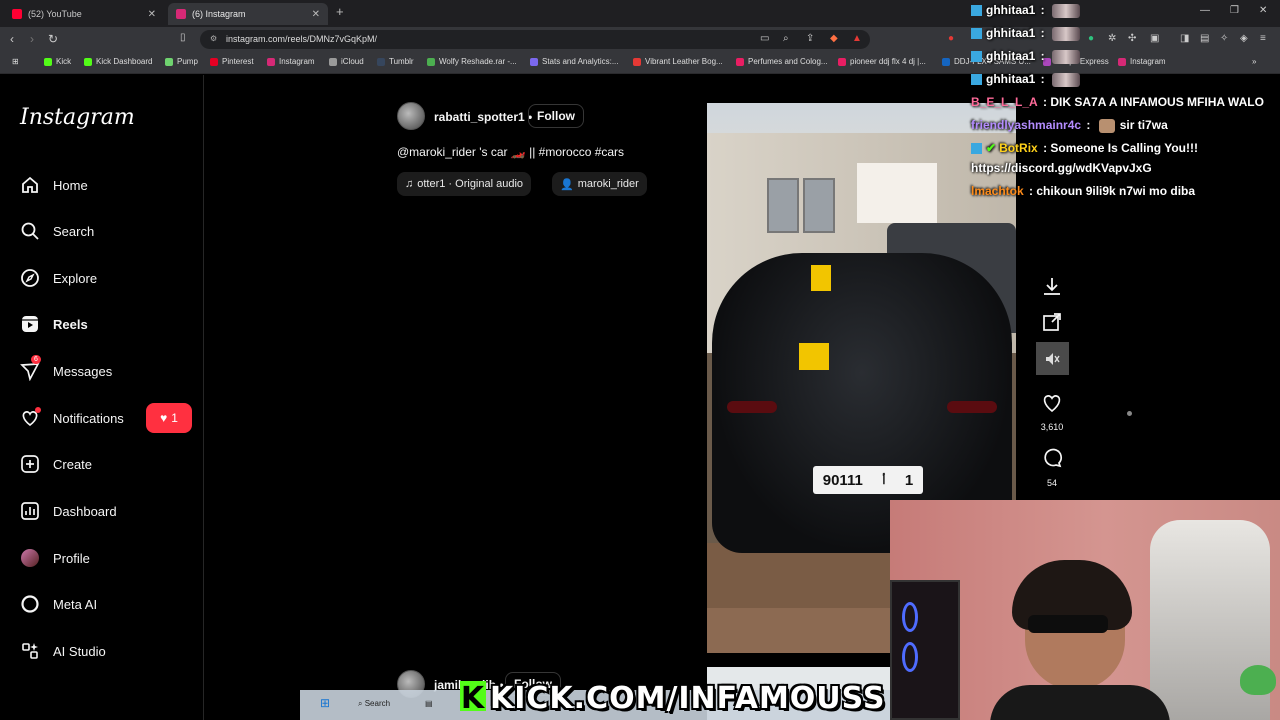 The image size is (1280, 720). Describe the element at coordinates (30, 185) in the screenshot. I see `home-icon` at that location.